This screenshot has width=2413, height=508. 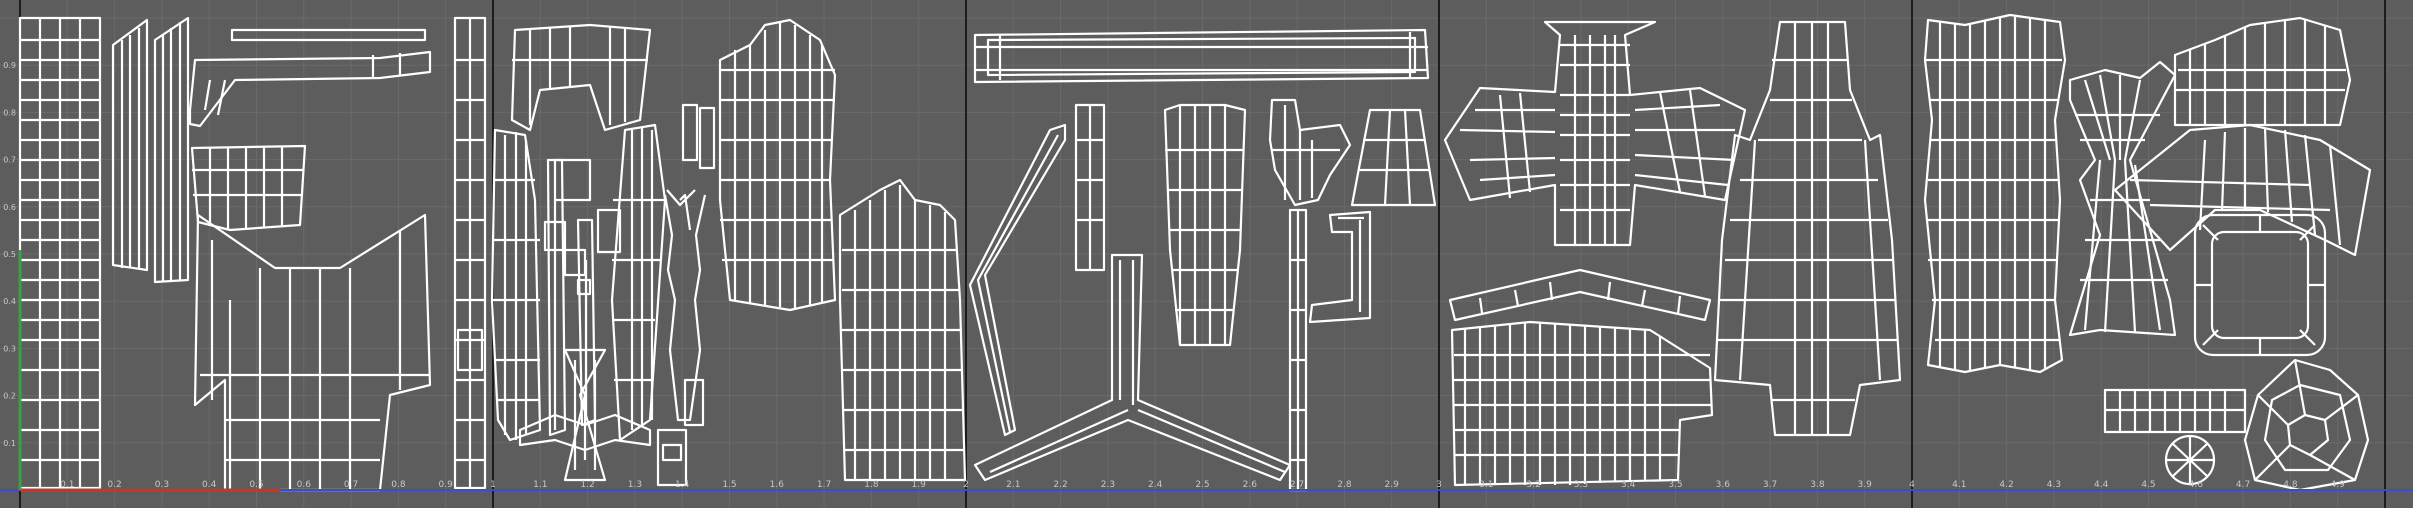 What do you see at coordinates (256, 485) in the screenshot?
I see `u-tick-label: 0.5` at bounding box center [256, 485].